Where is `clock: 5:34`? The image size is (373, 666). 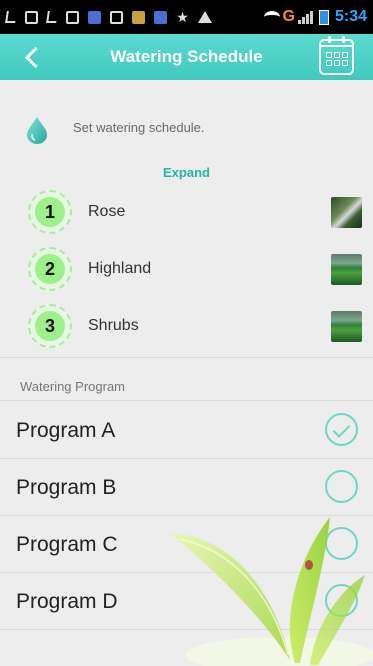
clock: 5:34 is located at coordinates (350, 16).